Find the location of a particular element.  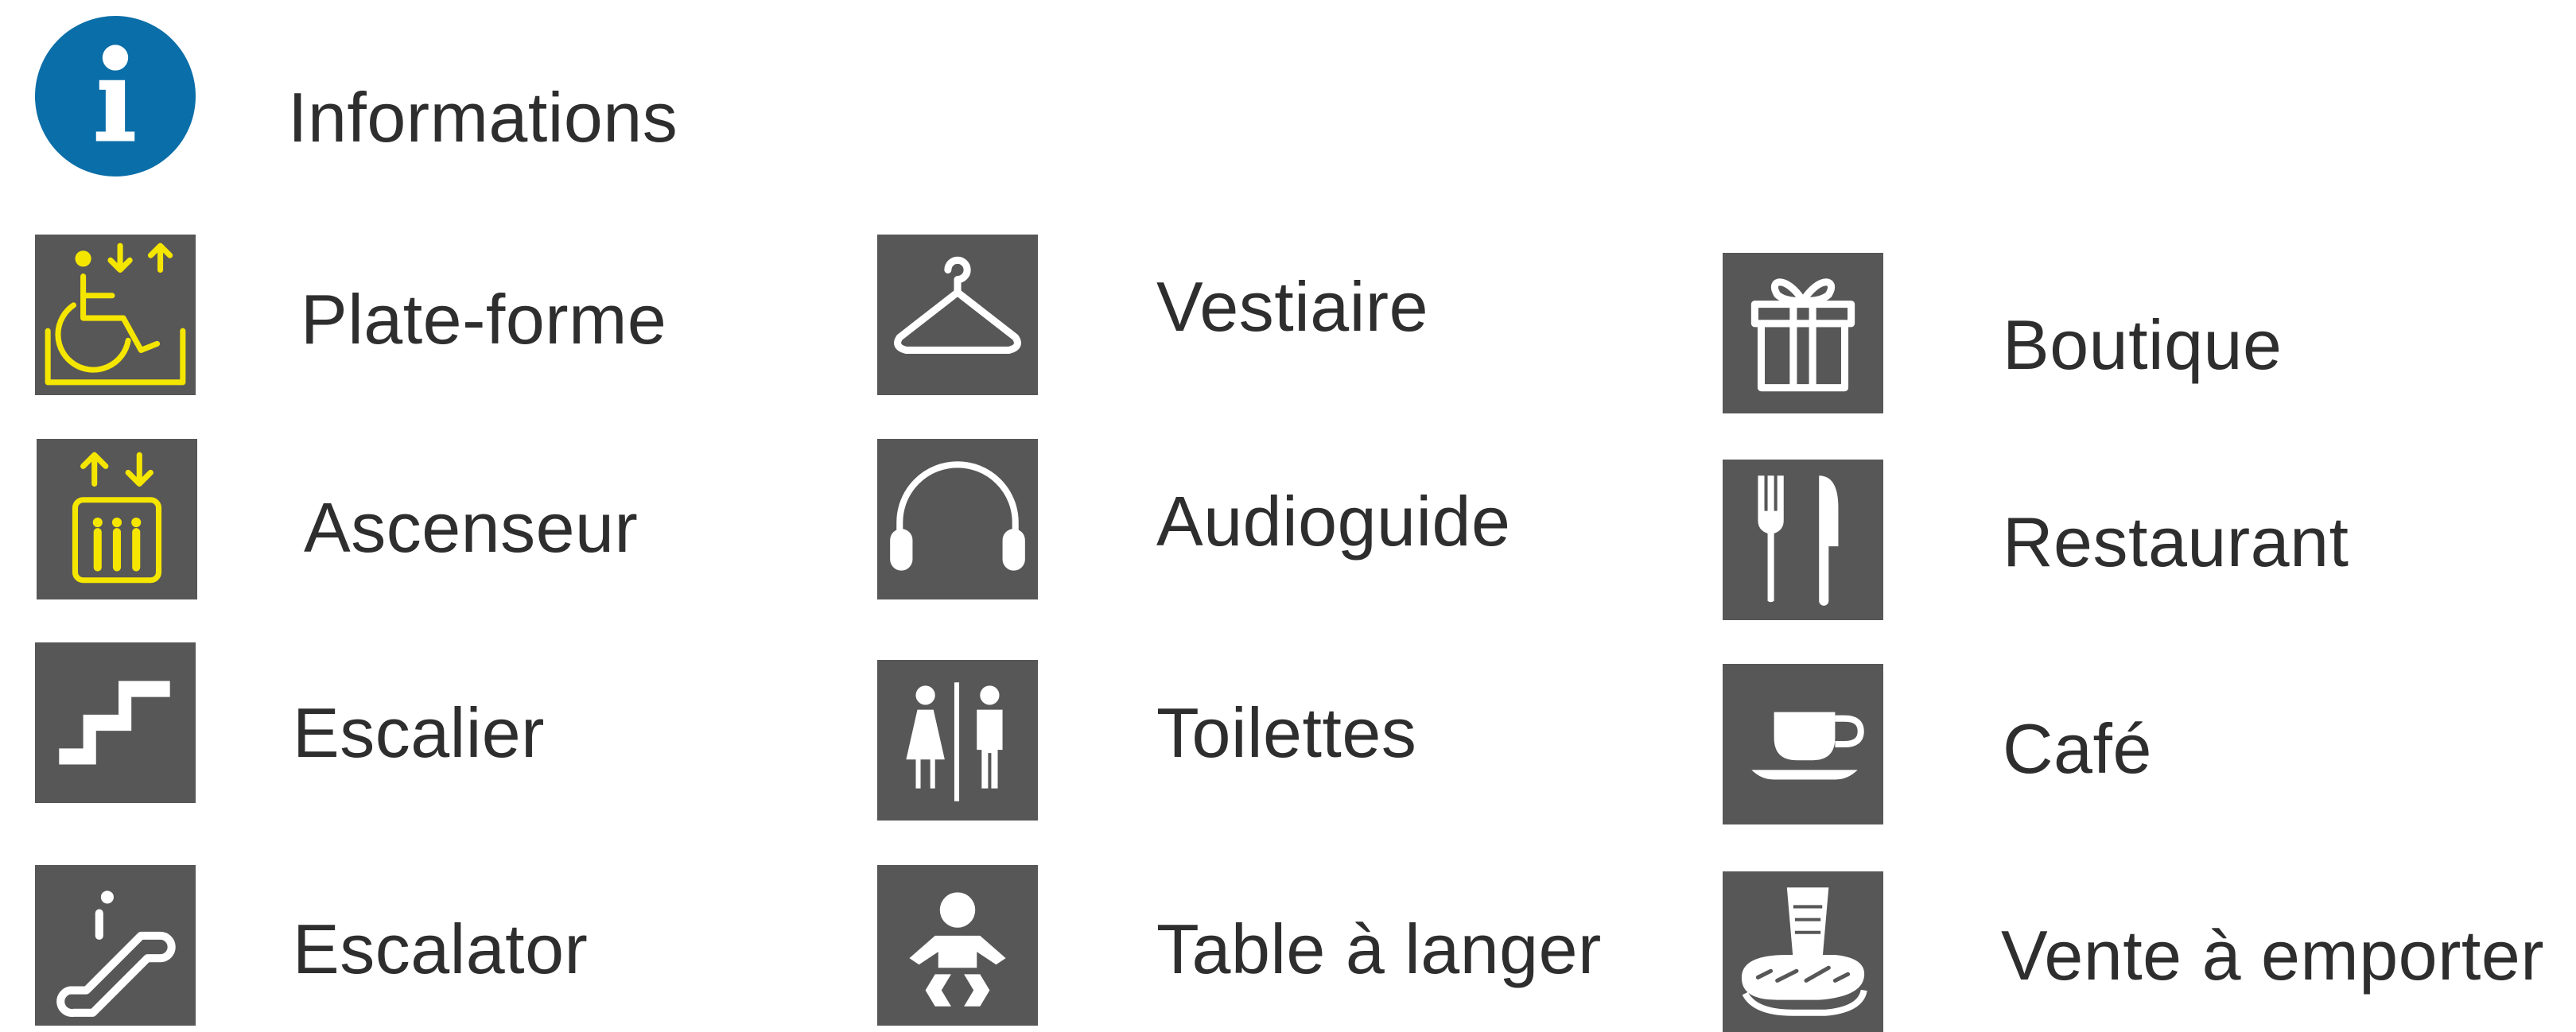

stairs-icon is located at coordinates (115, 722).